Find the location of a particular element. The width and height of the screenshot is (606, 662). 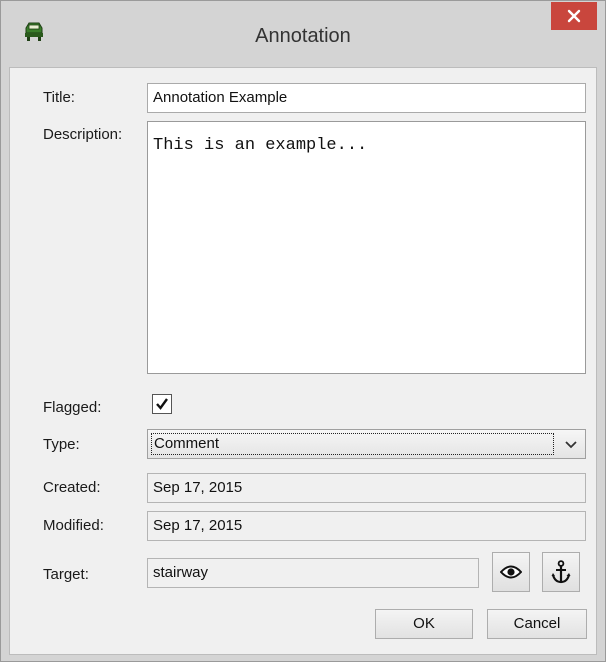

checkmark-icon is located at coordinates (162, 404).